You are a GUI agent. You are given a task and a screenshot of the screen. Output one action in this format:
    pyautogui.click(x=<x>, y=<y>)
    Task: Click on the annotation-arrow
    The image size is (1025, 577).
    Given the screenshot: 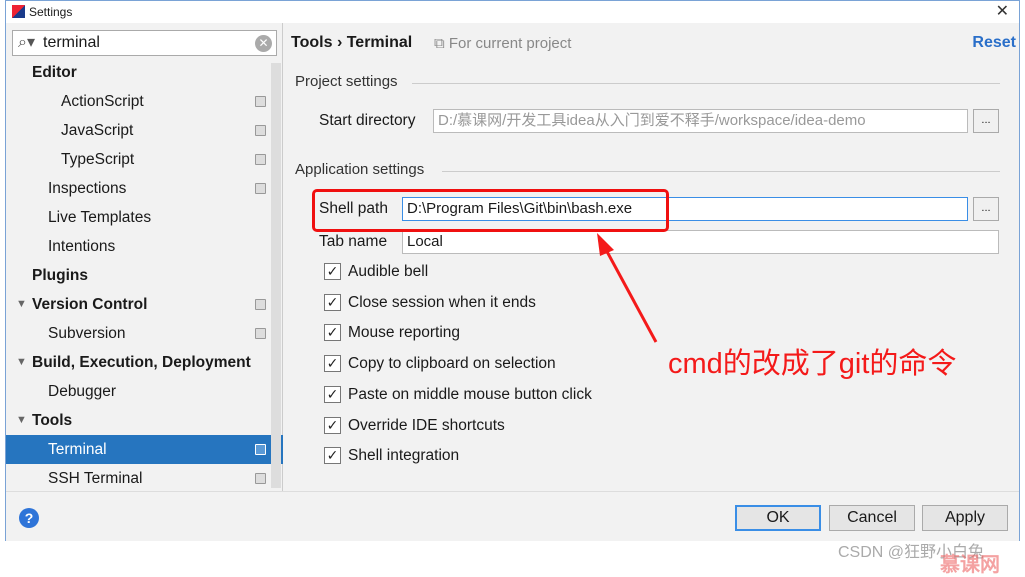 What is the action you would take?
    pyautogui.click(x=627, y=288)
    